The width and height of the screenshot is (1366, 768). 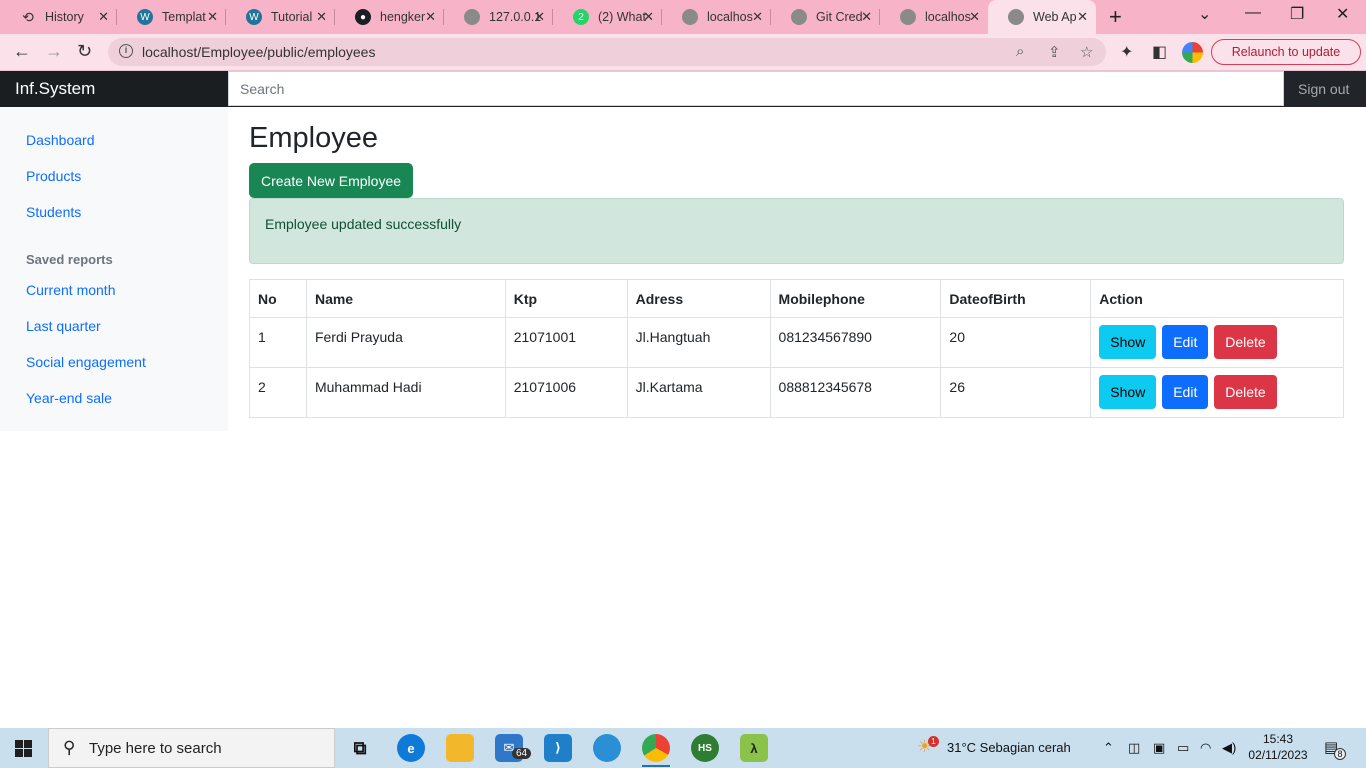 What do you see at coordinates (1204, 14) in the screenshot?
I see `tab-search-chevron-icon: ⌄` at bounding box center [1204, 14].